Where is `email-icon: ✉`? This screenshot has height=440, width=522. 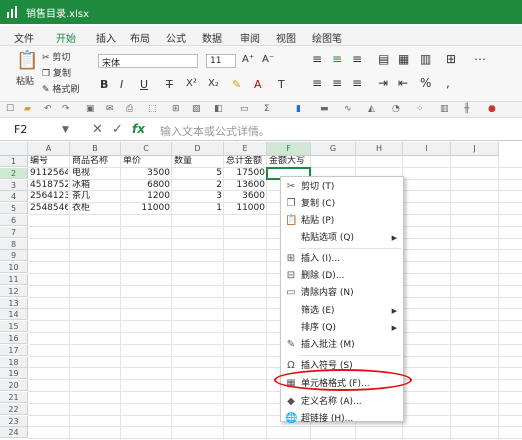 email-icon: ✉ is located at coordinates (112, 109).